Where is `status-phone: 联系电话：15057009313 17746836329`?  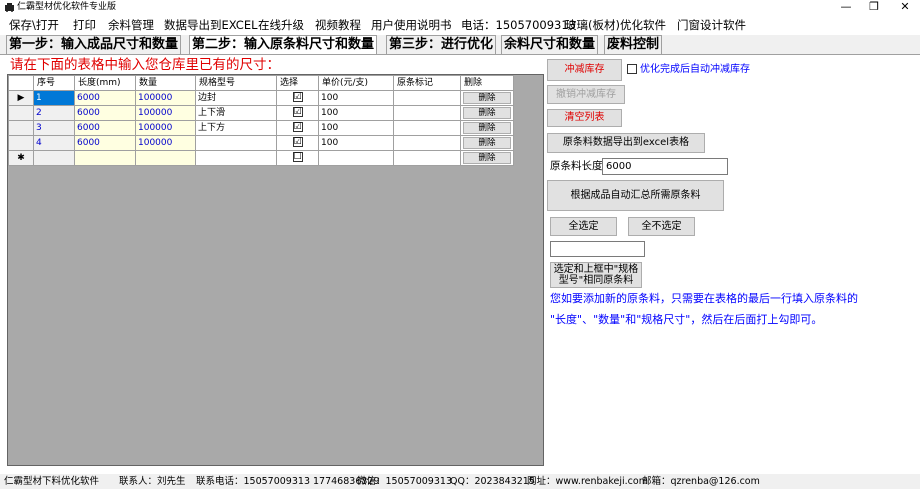 status-phone: 联系电话：15057009313 17746836329 is located at coordinates (288, 481).